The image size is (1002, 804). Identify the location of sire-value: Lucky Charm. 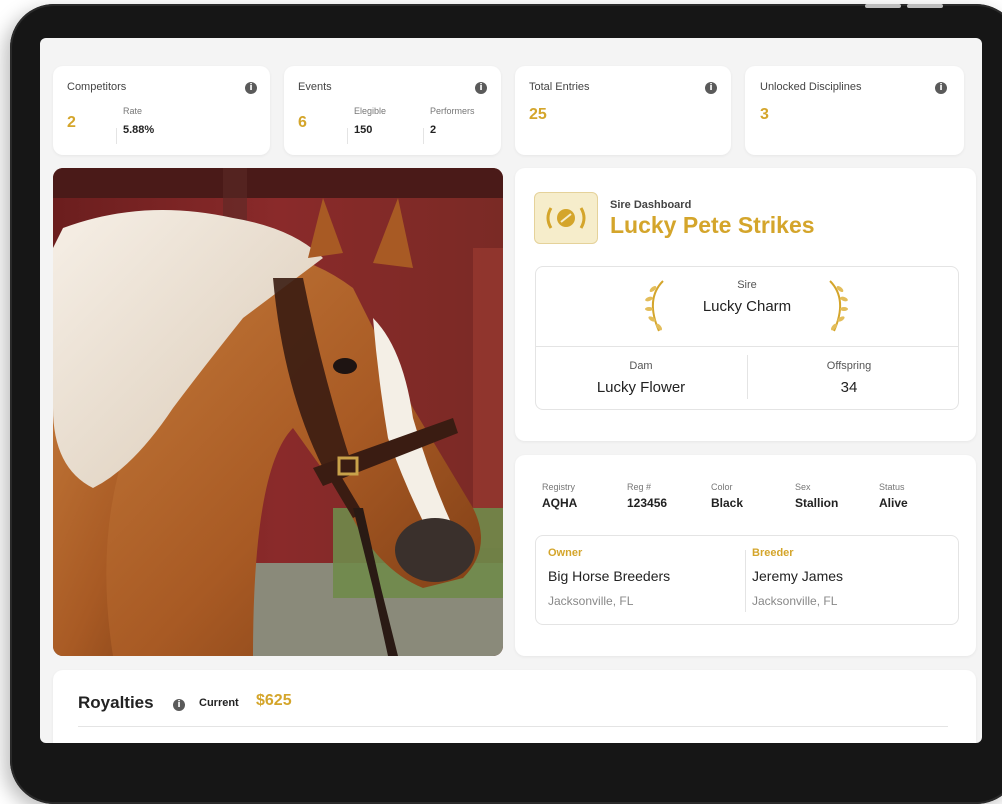
(747, 306).